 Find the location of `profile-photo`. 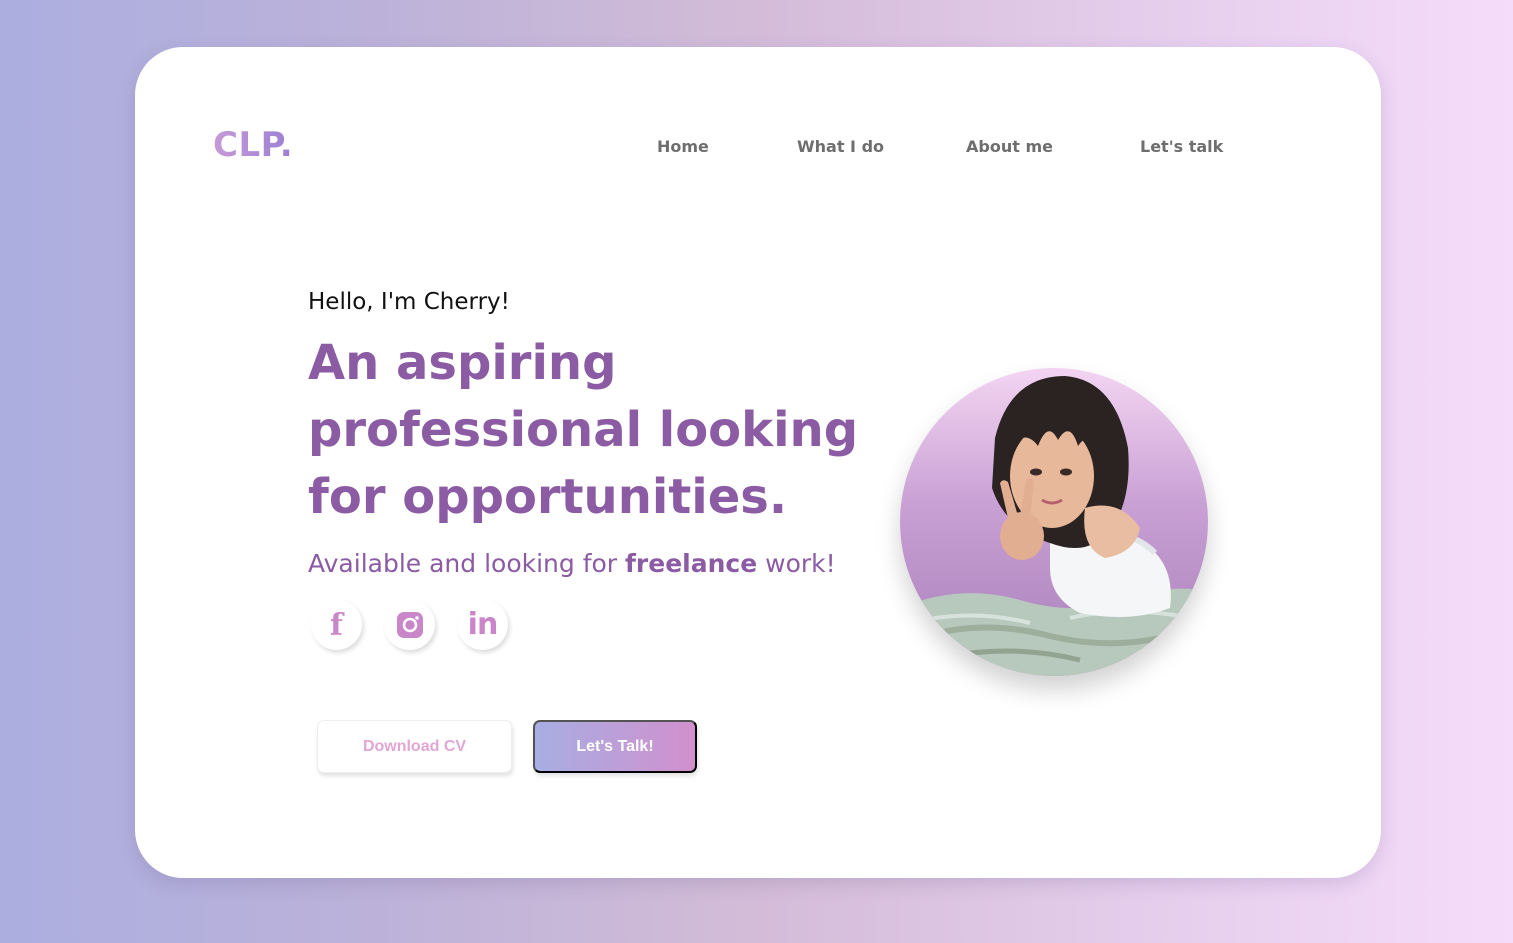

profile-photo is located at coordinates (1054, 522).